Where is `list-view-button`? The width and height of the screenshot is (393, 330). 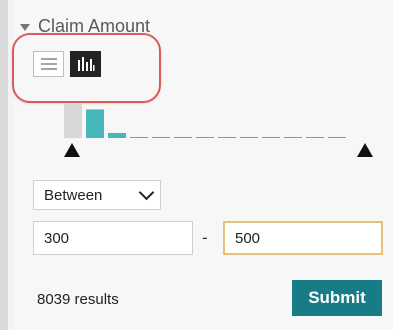
list-view-button is located at coordinates (48, 64).